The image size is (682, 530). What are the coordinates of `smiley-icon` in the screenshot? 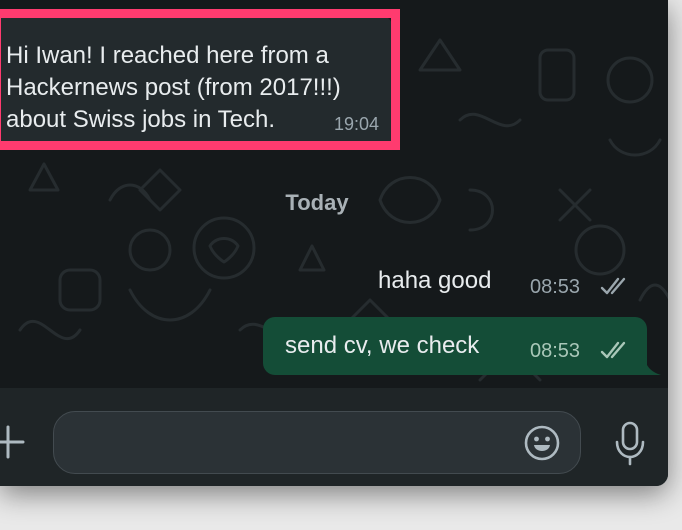 It's located at (542, 443).